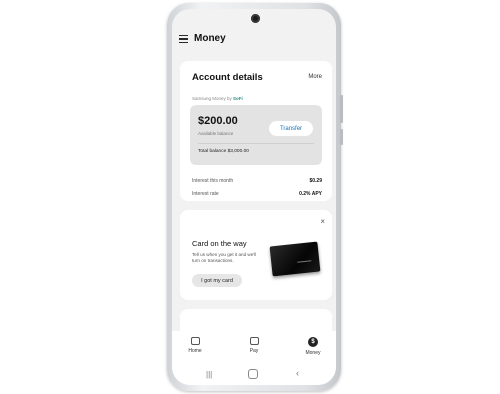  I want to click on page-title: Money, so click(210, 38).